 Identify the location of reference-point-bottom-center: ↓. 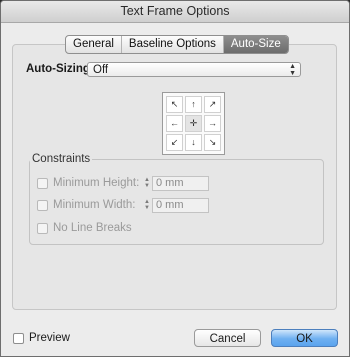
(193, 142).